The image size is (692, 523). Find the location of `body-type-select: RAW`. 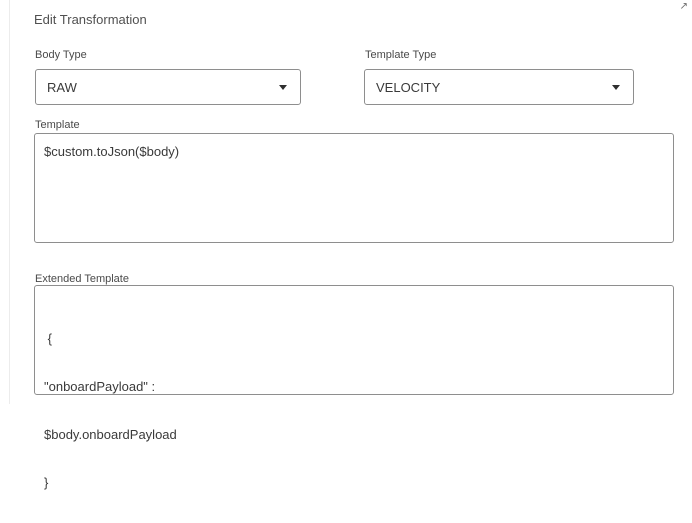

body-type-select: RAW is located at coordinates (168, 87).